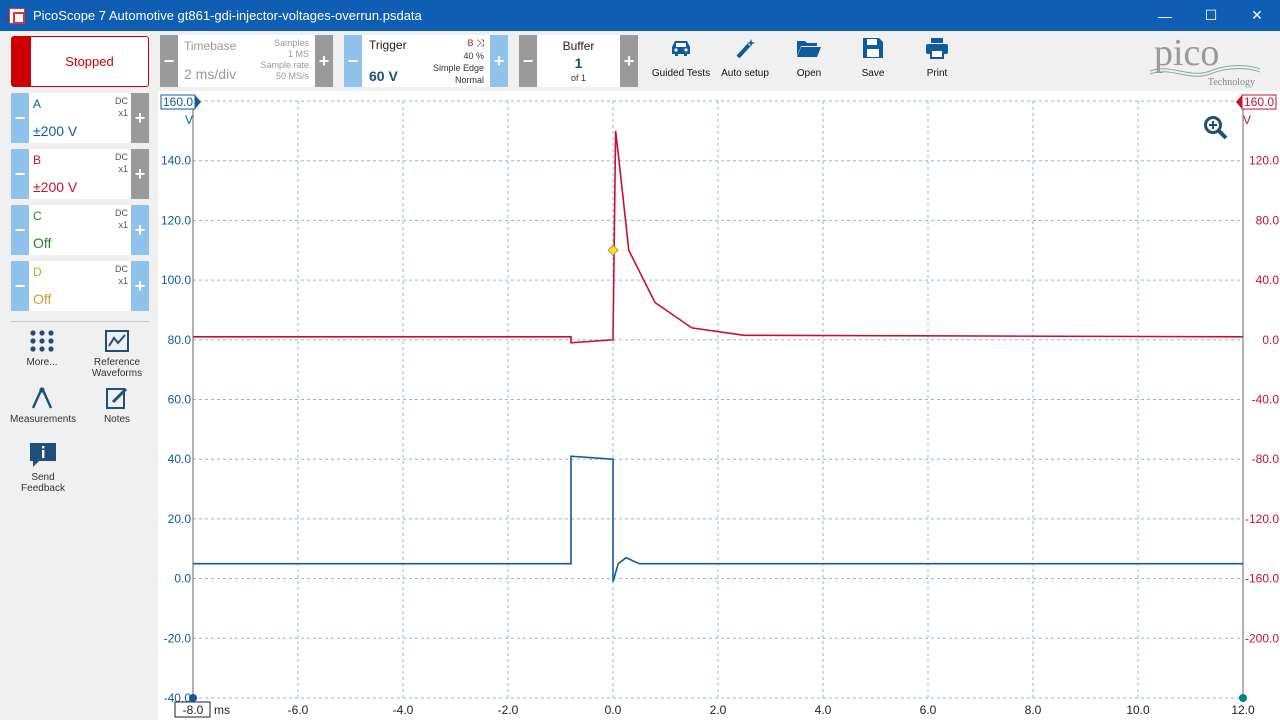  I want to click on run-stop-button: Stopped, so click(80, 61).